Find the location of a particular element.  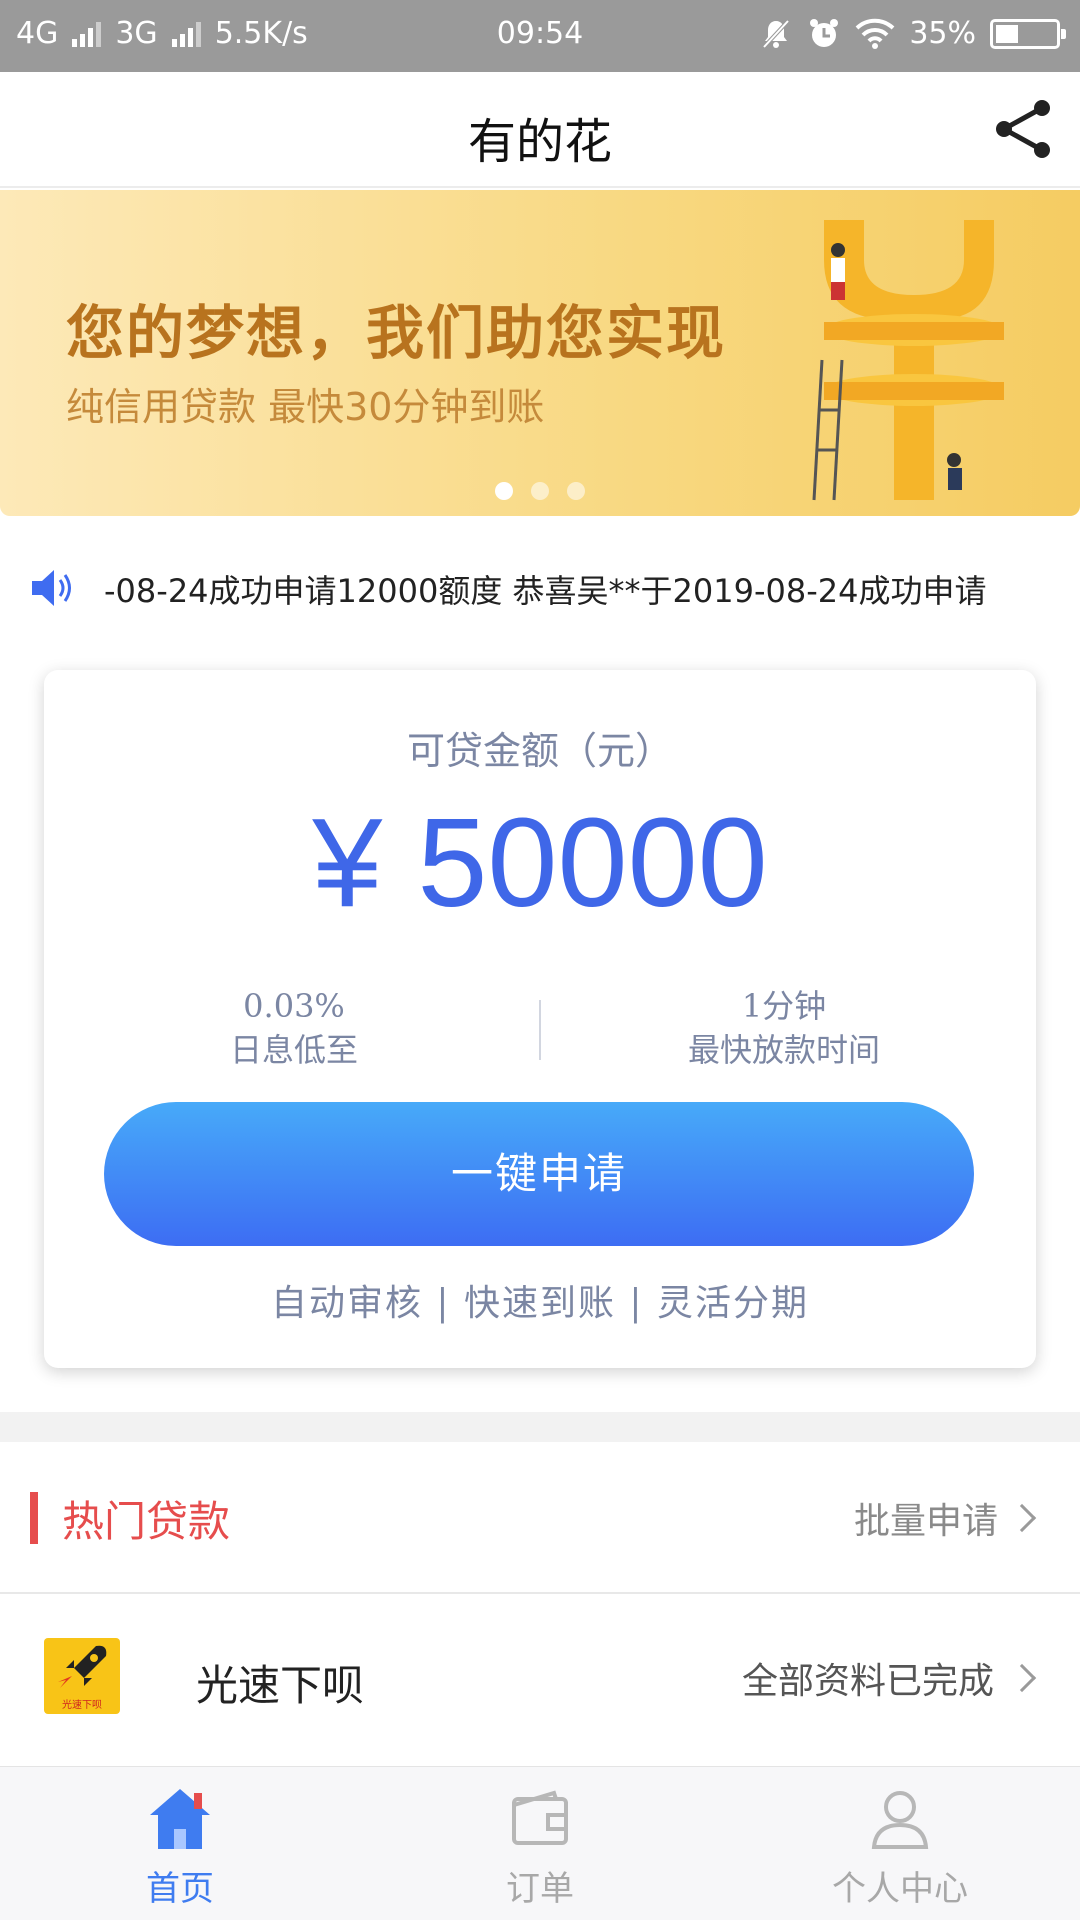

banner-headline: 您的梦想，我们助您实现 is located at coordinates (396, 333).